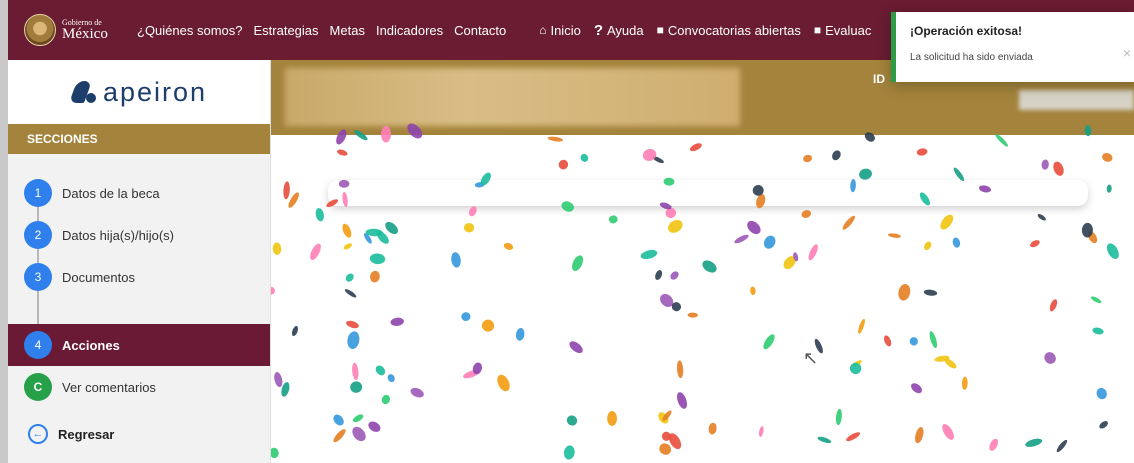  What do you see at coordinates (543, 30) in the screenshot?
I see `home-icon: ⌂` at bounding box center [543, 30].